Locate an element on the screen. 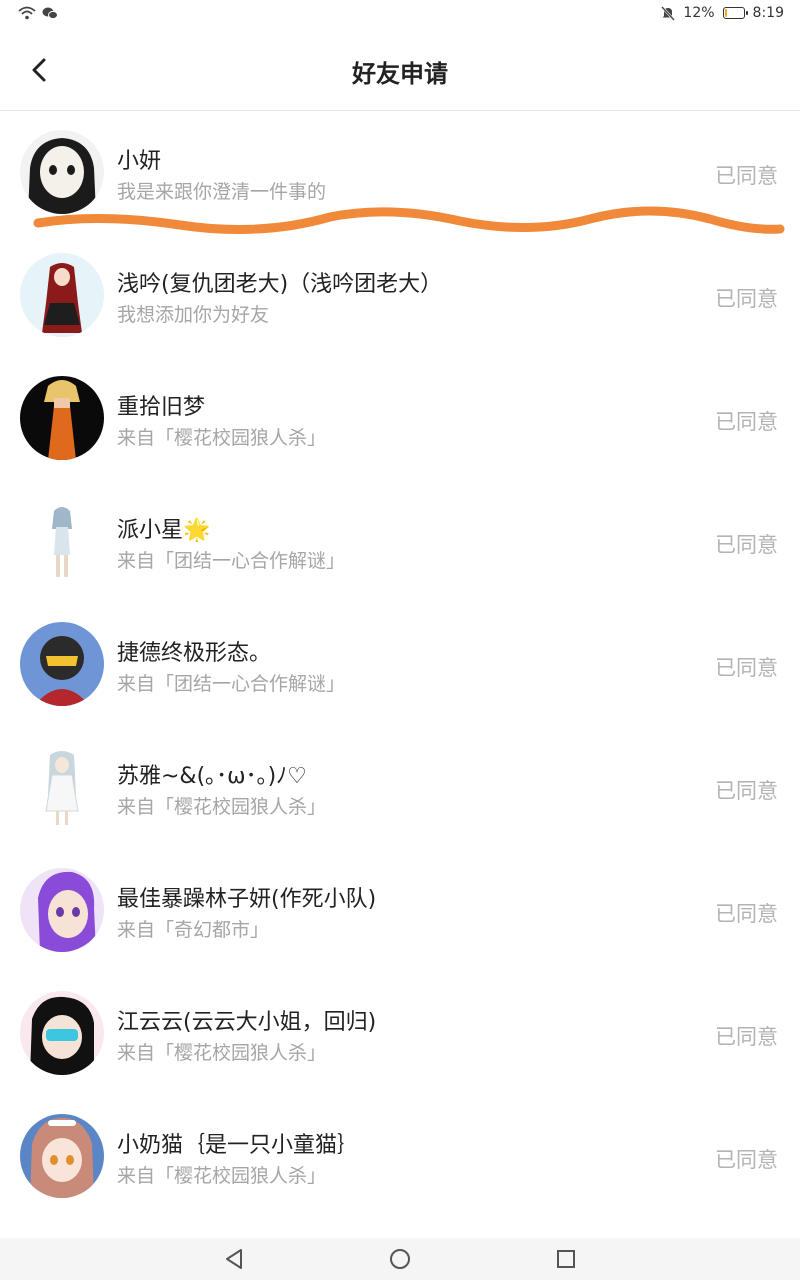  system-nav-bar is located at coordinates (400, 1259).